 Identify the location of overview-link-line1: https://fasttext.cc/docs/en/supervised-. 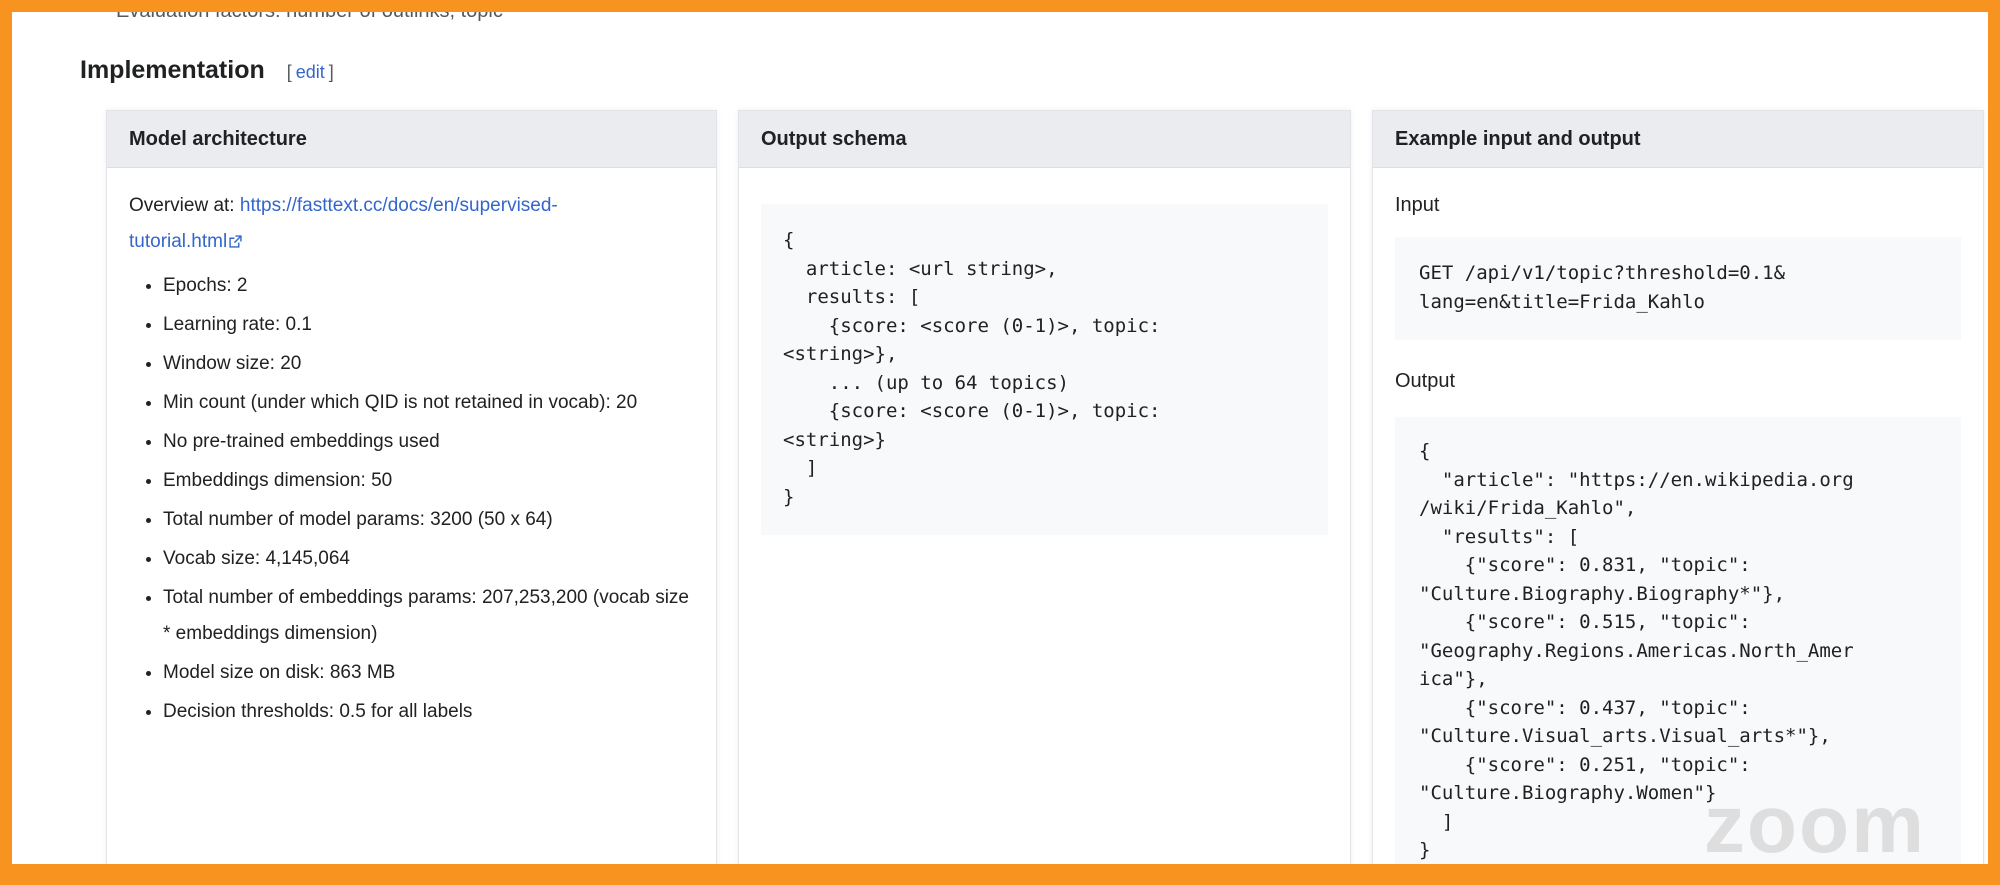
(398, 205).